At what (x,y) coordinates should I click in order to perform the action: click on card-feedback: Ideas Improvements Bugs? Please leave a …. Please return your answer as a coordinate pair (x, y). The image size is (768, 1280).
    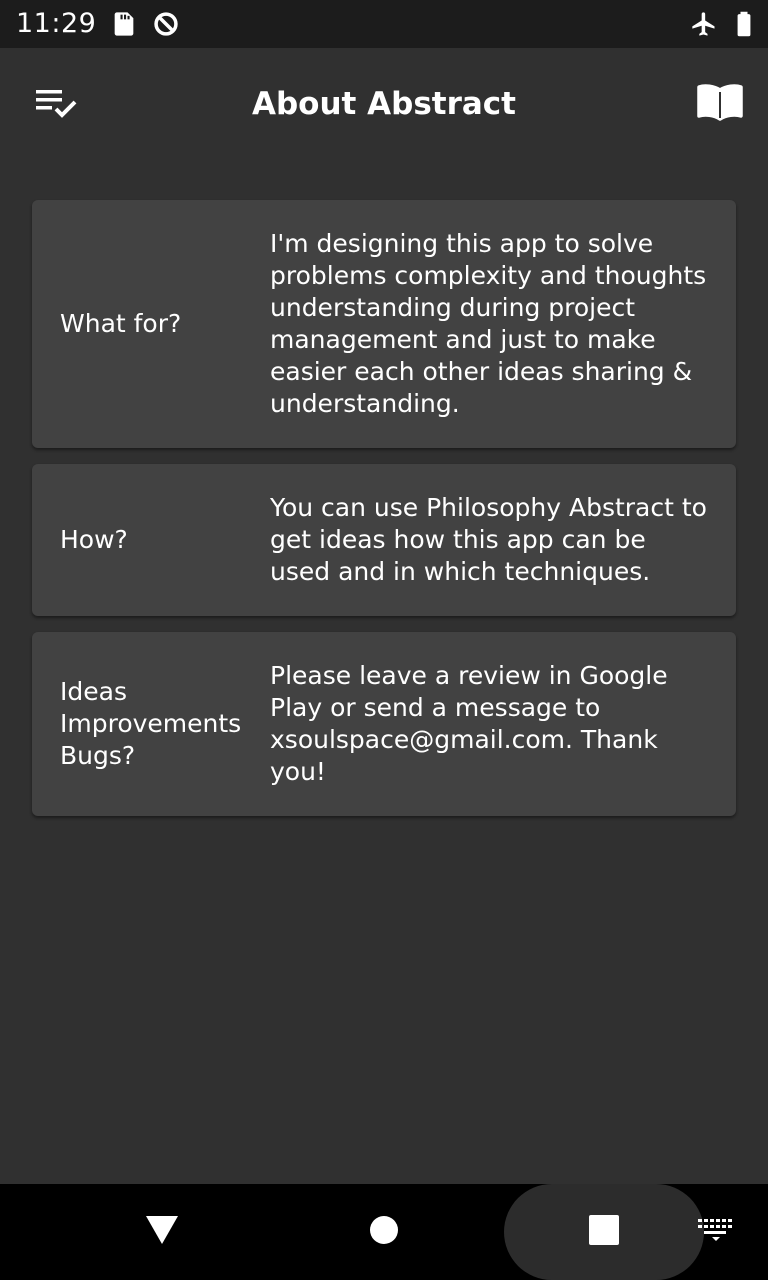
    Looking at the image, I should click on (384, 724).